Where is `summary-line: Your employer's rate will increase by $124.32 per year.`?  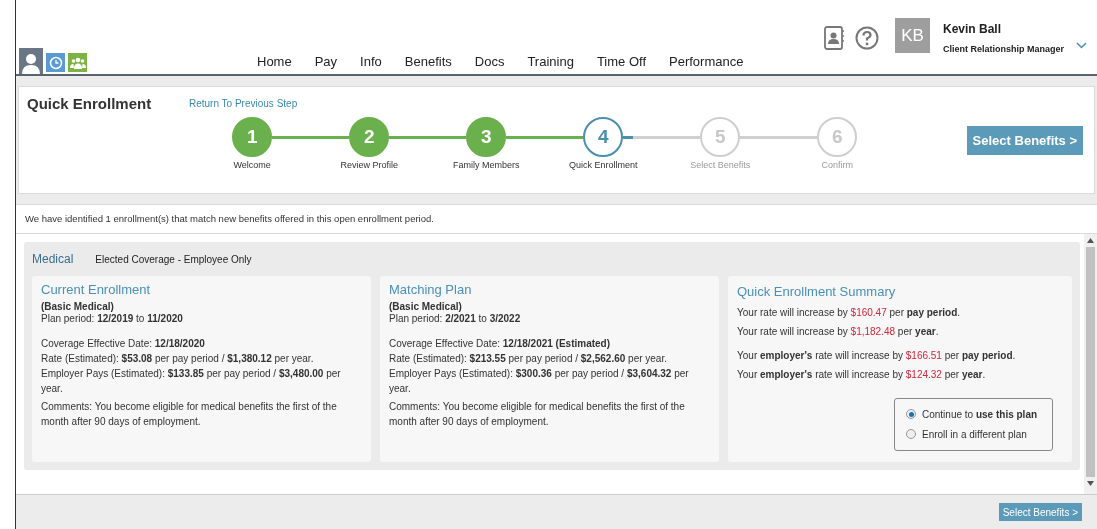
summary-line: Your employer's rate will increase by $124.32 per year. is located at coordinates (862, 374).